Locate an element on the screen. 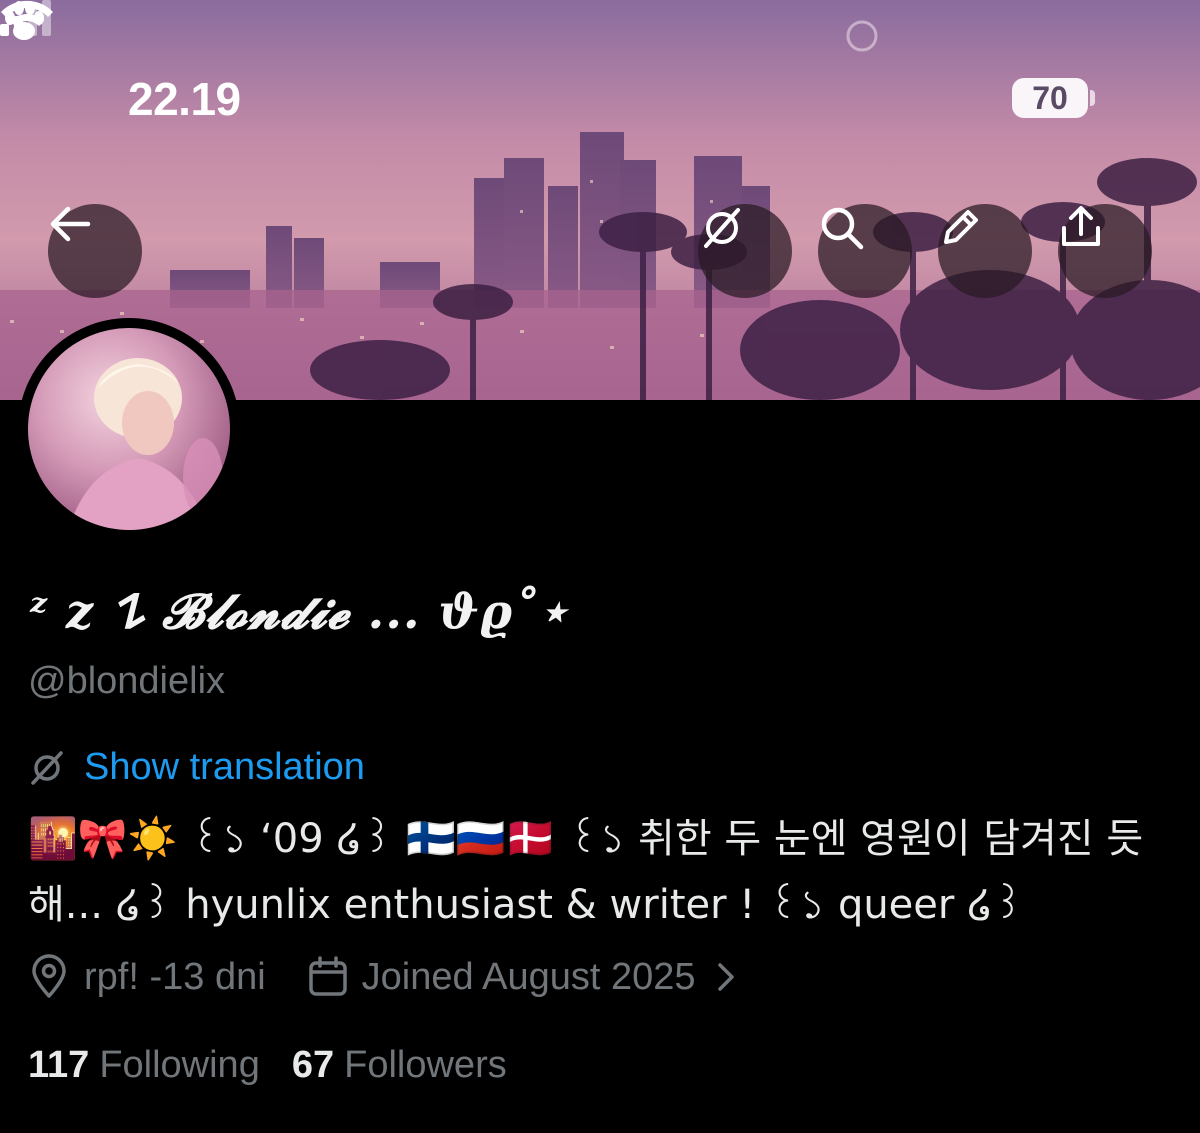  share-button is located at coordinates (1105, 251).